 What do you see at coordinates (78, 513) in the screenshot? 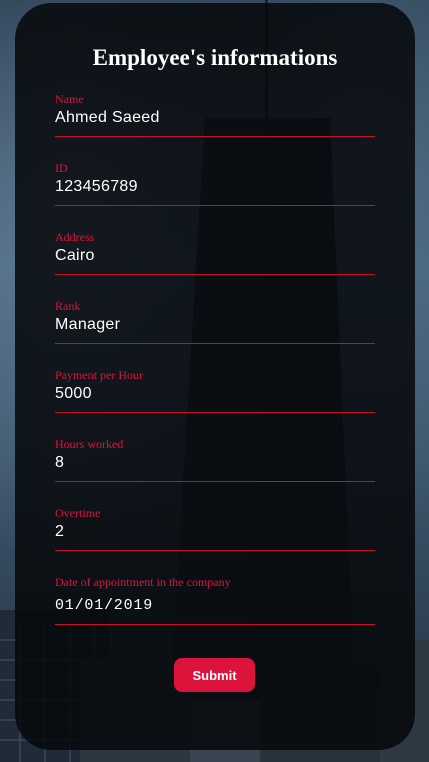
I see `overtime-label: Overtime` at bounding box center [78, 513].